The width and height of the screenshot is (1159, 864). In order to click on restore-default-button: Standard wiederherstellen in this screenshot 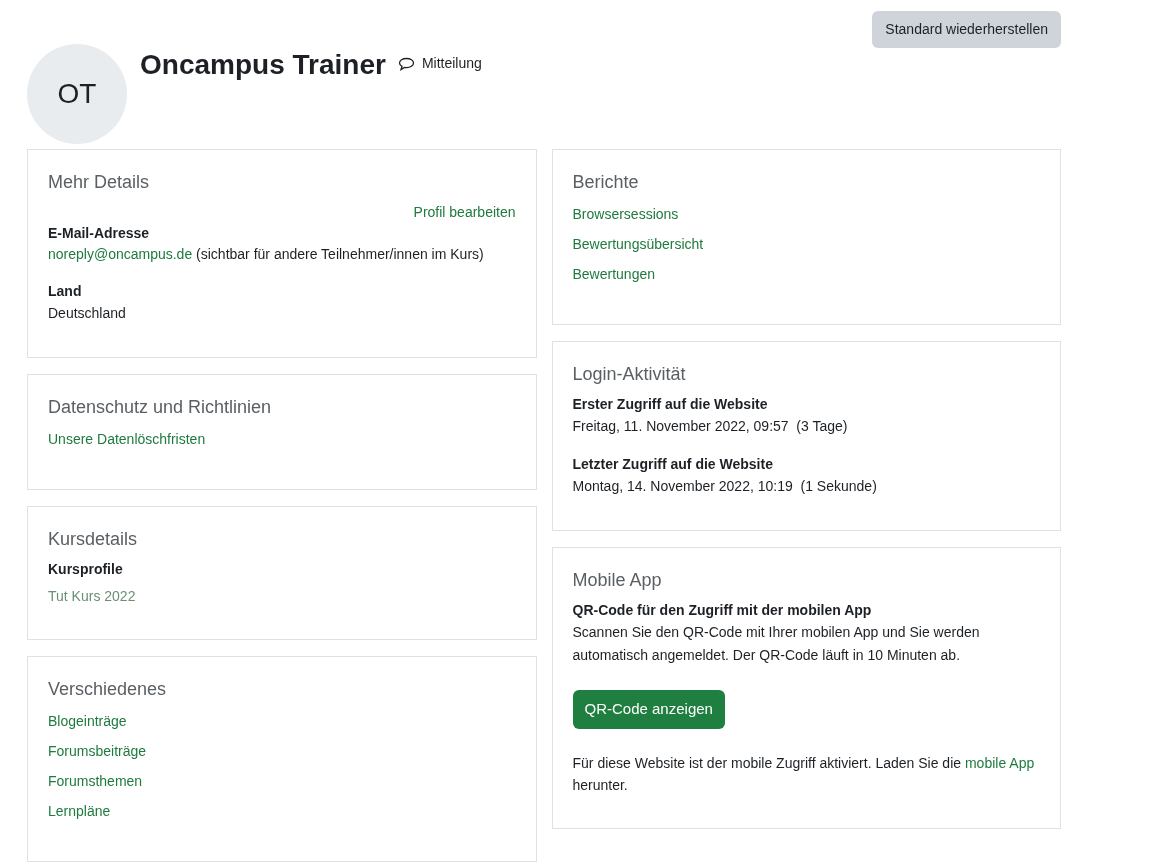, I will do `click(966, 29)`.